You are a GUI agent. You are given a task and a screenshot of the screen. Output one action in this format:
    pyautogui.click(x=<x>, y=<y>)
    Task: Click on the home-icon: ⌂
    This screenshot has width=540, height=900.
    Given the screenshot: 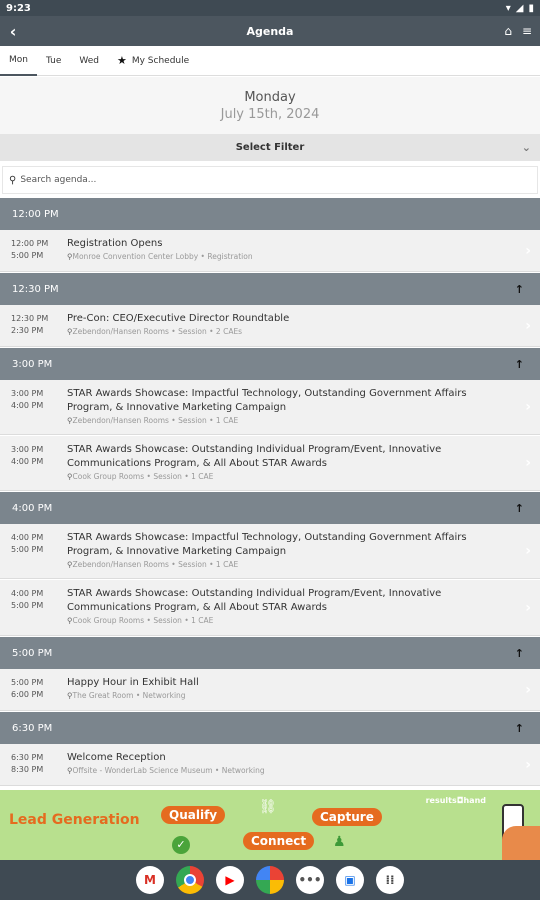 What is the action you would take?
    pyautogui.click(x=508, y=31)
    